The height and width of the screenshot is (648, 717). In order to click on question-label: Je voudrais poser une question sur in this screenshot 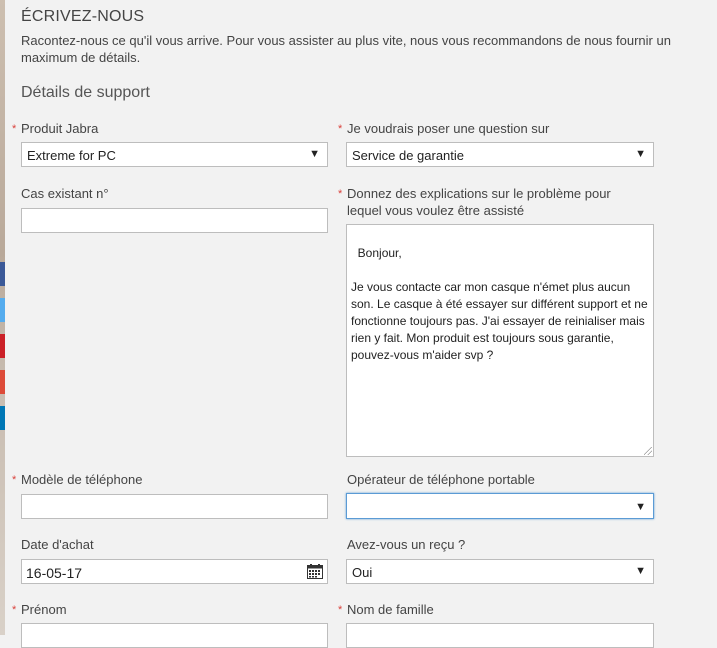, I will do `click(448, 128)`.